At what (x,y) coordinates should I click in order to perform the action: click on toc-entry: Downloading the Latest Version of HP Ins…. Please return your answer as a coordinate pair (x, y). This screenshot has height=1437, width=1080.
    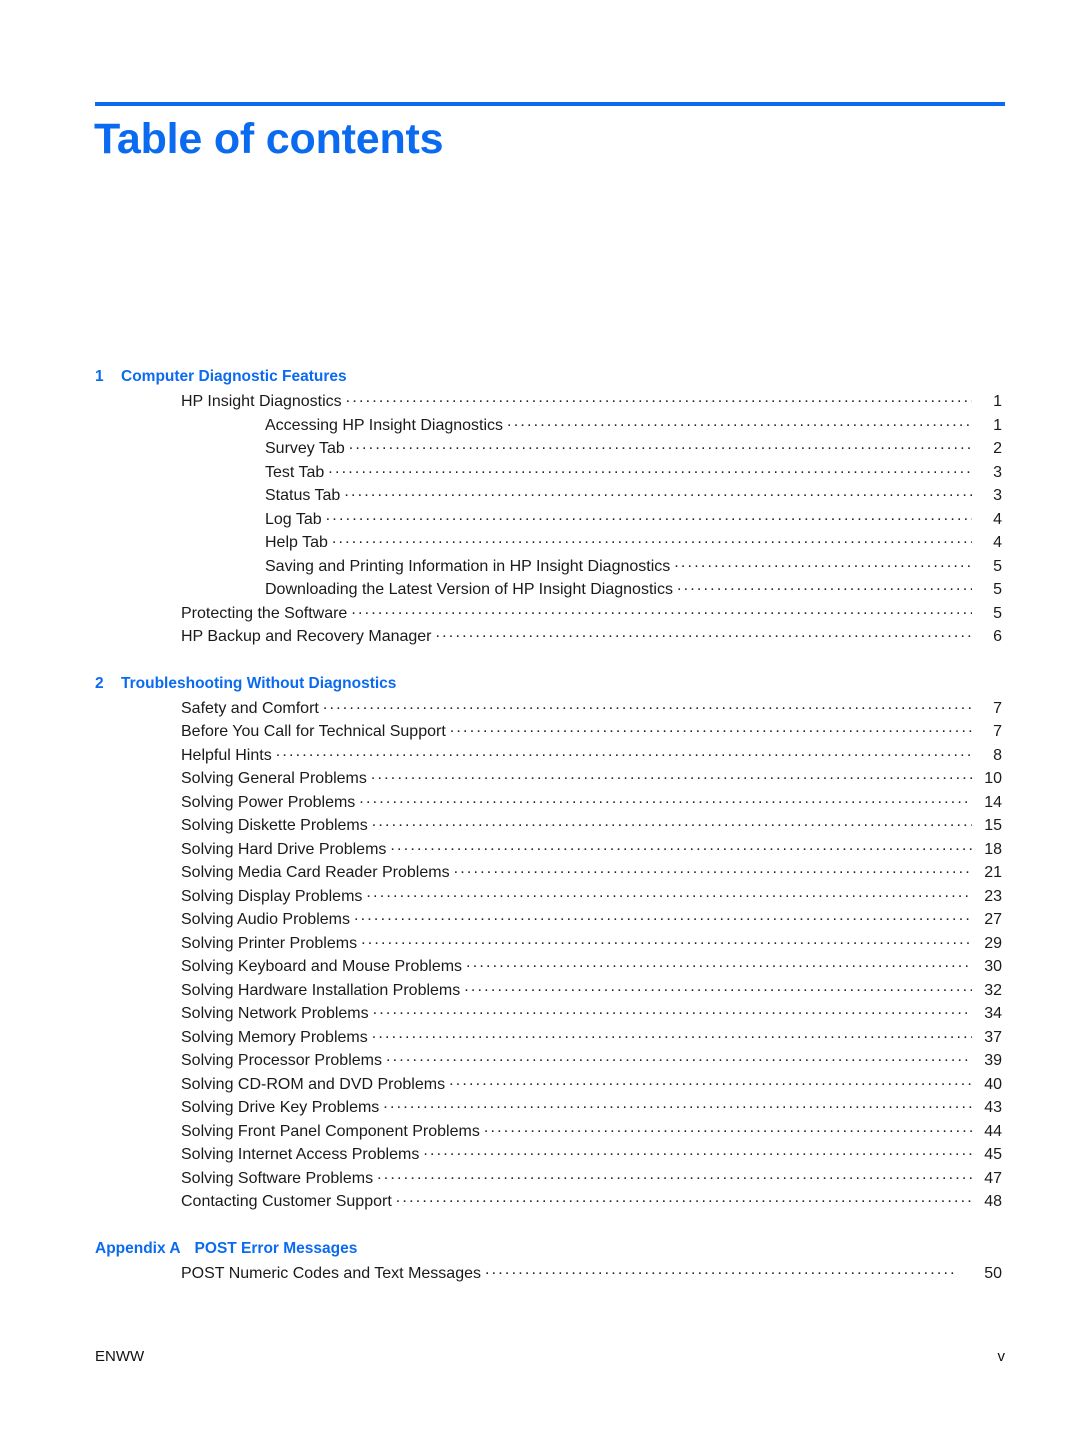
    Looking at the image, I should click on (540, 590).